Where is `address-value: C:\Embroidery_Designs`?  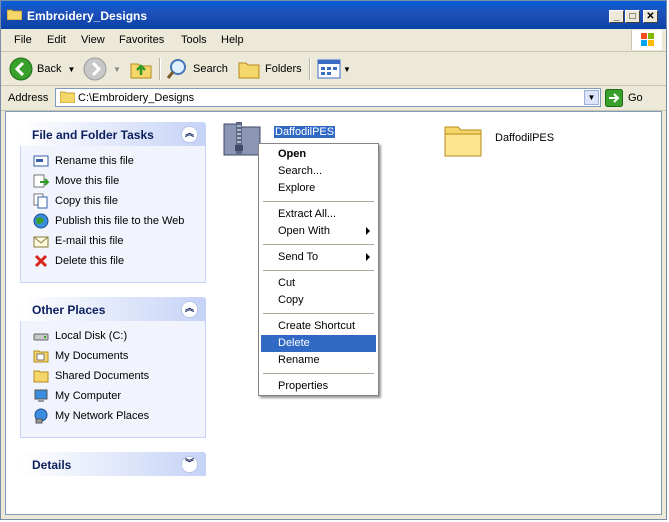
address-value: C:\Embroidery_Designs is located at coordinates (136, 98).